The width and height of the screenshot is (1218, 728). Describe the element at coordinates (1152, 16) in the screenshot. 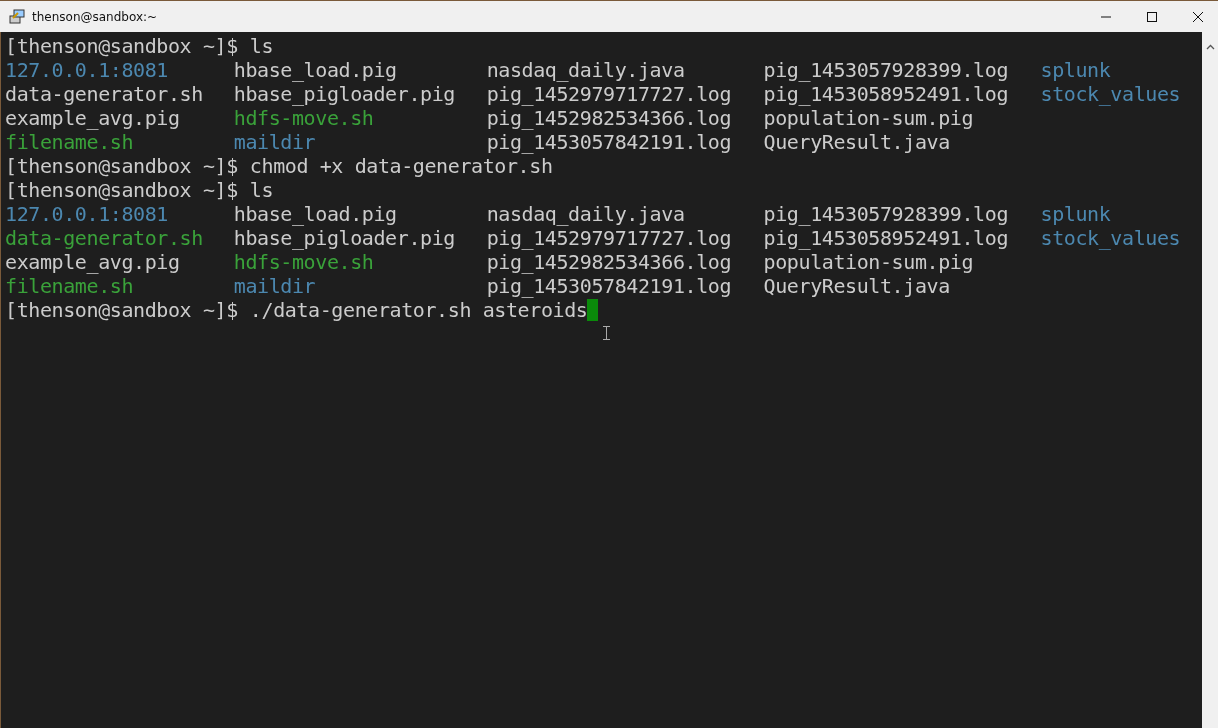

I see `maximize-icon` at that location.